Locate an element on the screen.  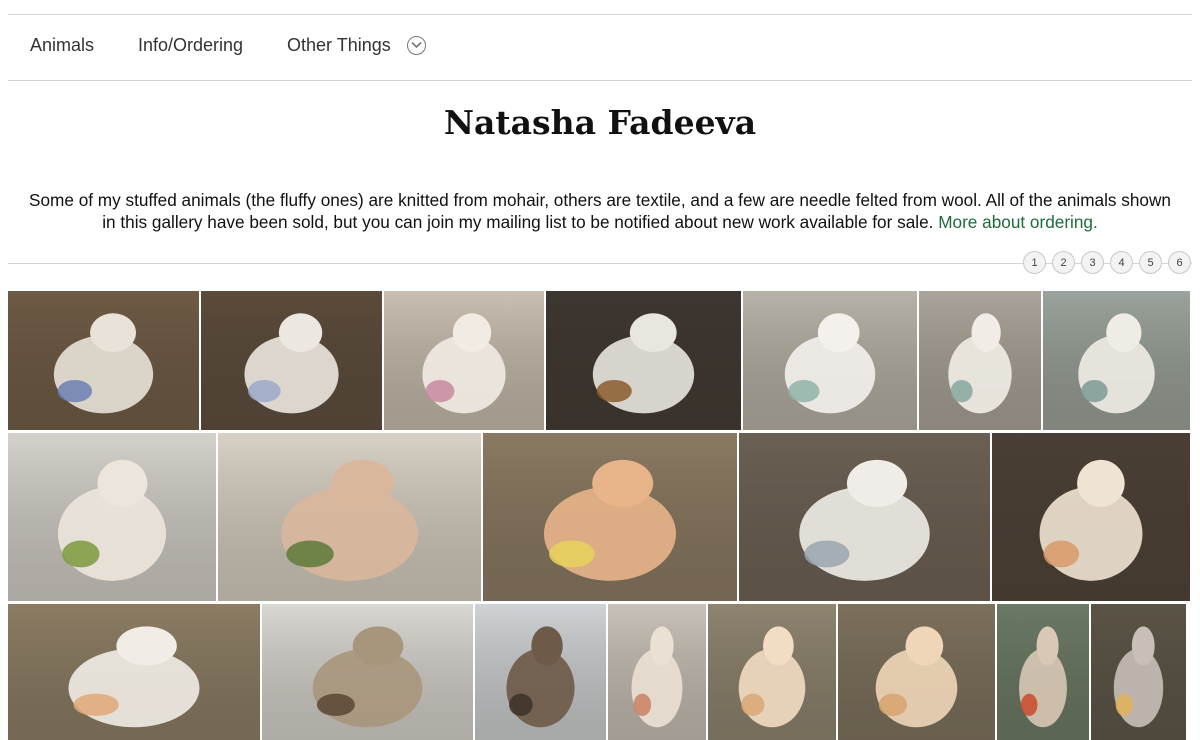
photo-bird-in-snow is located at coordinates (540, 672).